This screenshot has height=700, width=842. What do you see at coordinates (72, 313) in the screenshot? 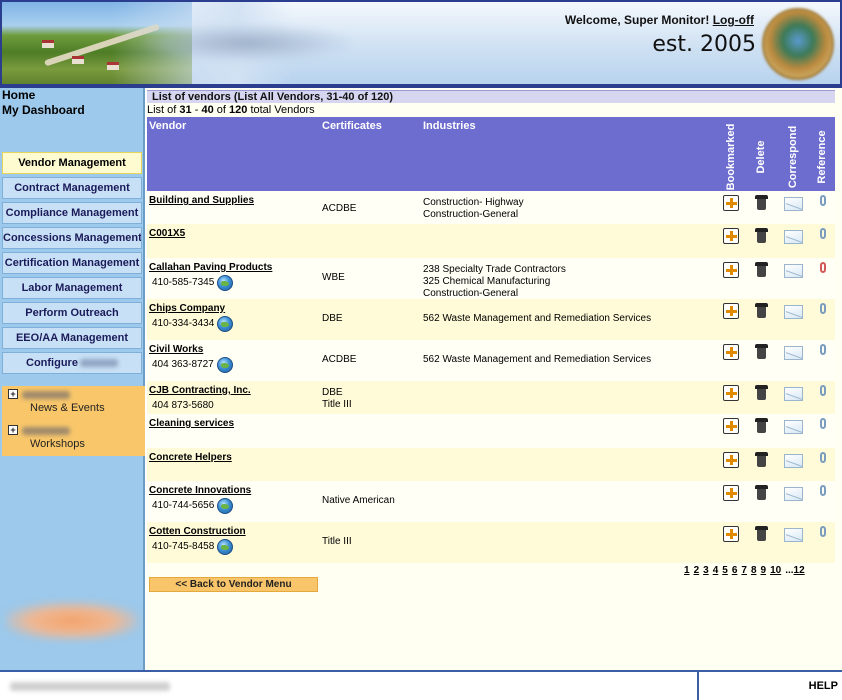
I see `menu-perform-outreach: Perform Outreach` at bounding box center [72, 313].